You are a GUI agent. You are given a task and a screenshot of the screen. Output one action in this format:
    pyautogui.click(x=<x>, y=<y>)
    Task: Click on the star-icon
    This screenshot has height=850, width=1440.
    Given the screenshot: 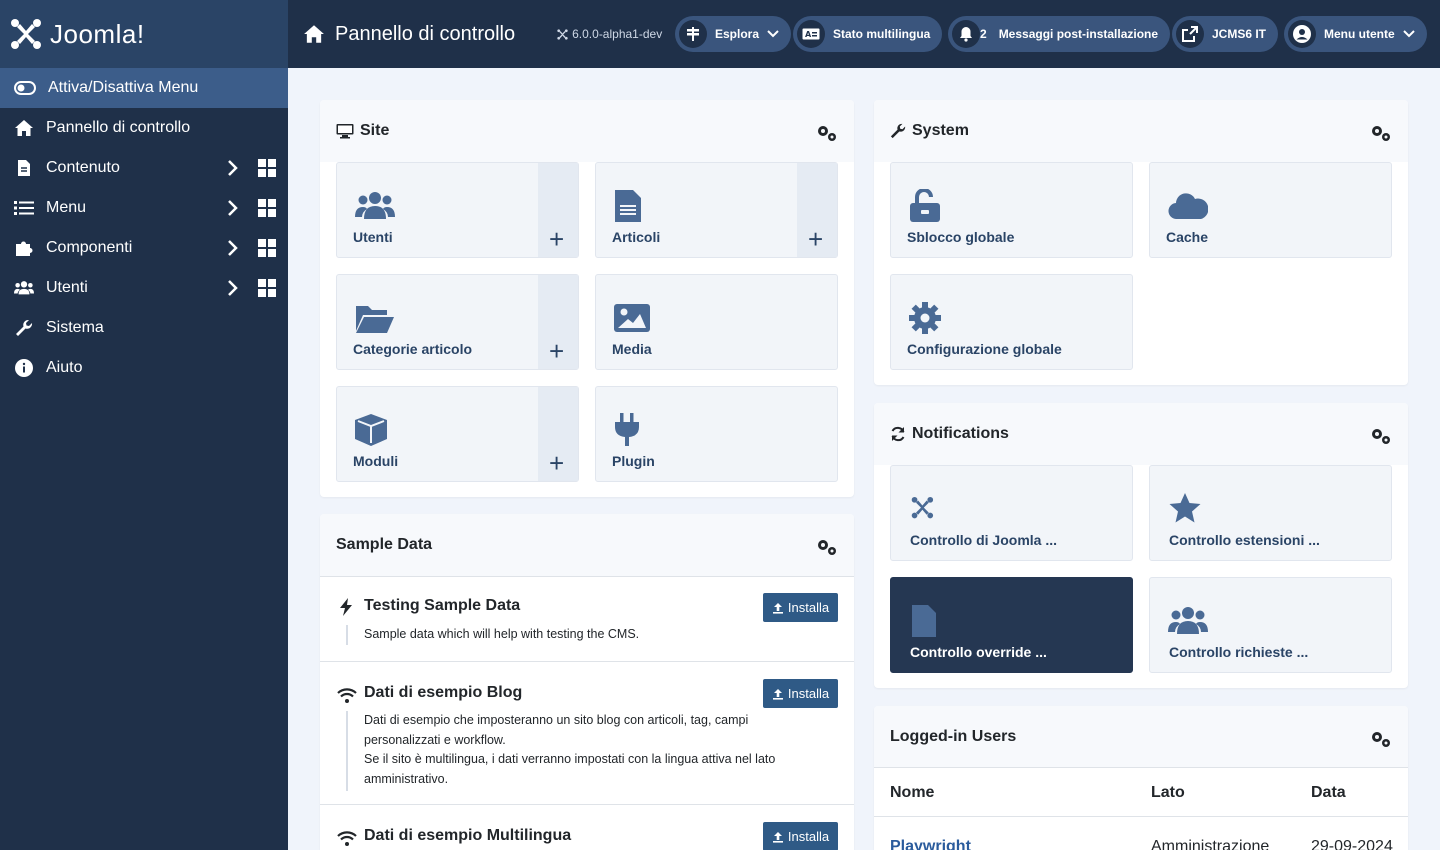 What is the action you would take?
    pyautogui.click(x=1185, y=508)
    